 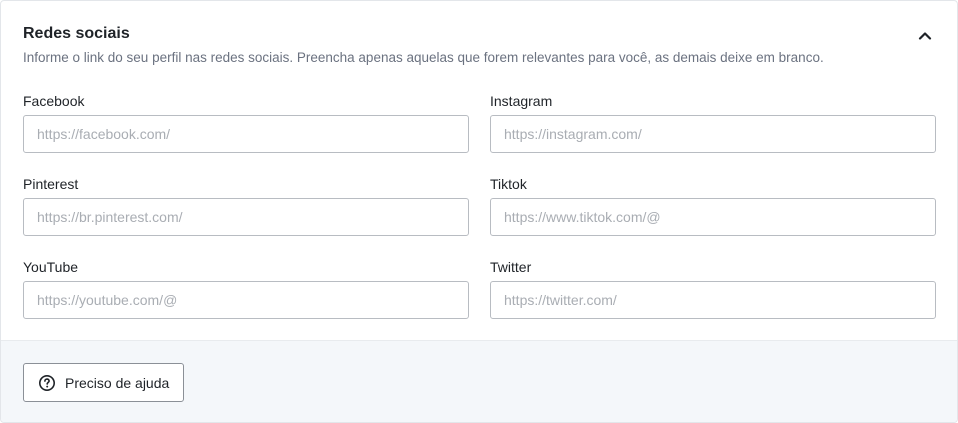 I want to click on field-instagram: Instagram, so click(x=713, y=132).